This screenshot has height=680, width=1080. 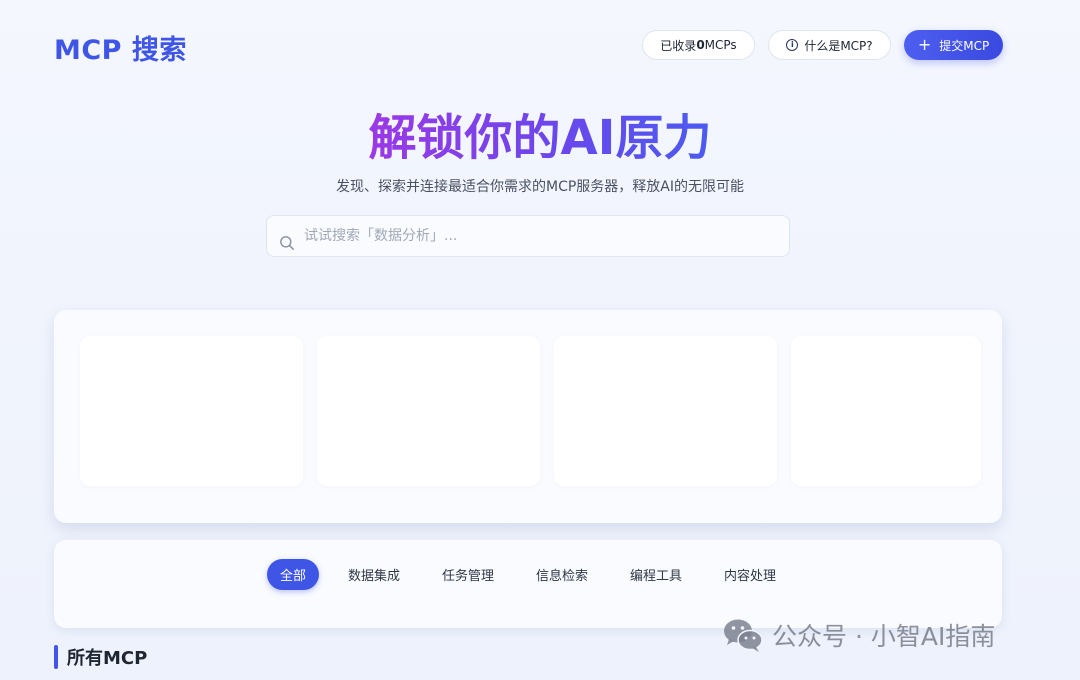 I want to click on plus-icon: +, so click(x=924, y=44).